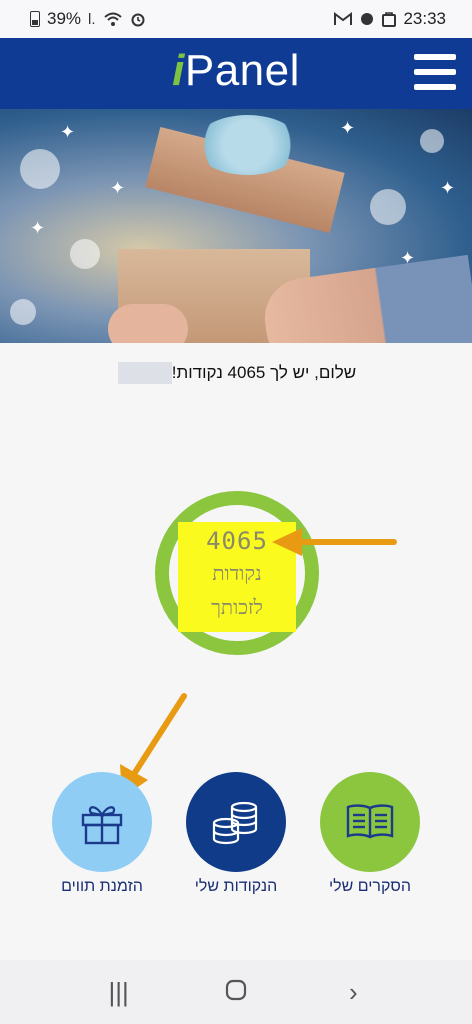  Describe the element at coordinates (343, 18) in the screenshot. I see `gmail-icon` at that location.